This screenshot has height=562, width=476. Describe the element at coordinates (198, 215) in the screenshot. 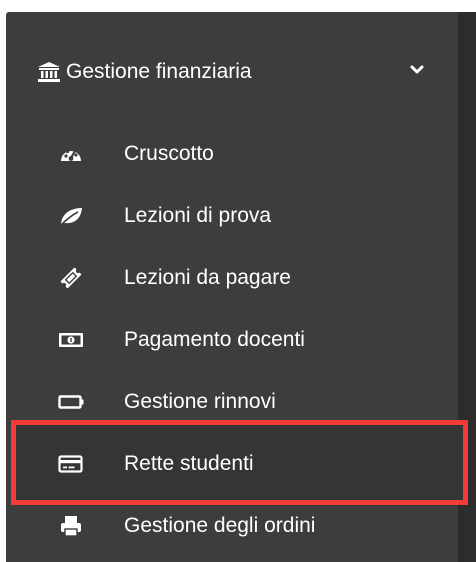

I see `menu-item-label: Lezioni di prova` at that location.